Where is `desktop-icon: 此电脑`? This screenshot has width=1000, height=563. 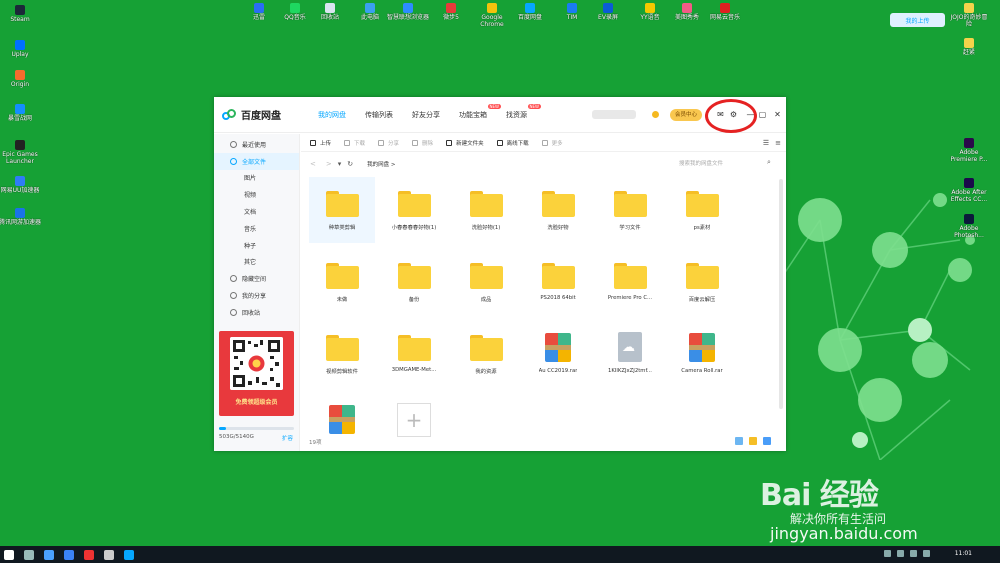 desktop-icon: 此电脑 is located at coordinates (370, 12).